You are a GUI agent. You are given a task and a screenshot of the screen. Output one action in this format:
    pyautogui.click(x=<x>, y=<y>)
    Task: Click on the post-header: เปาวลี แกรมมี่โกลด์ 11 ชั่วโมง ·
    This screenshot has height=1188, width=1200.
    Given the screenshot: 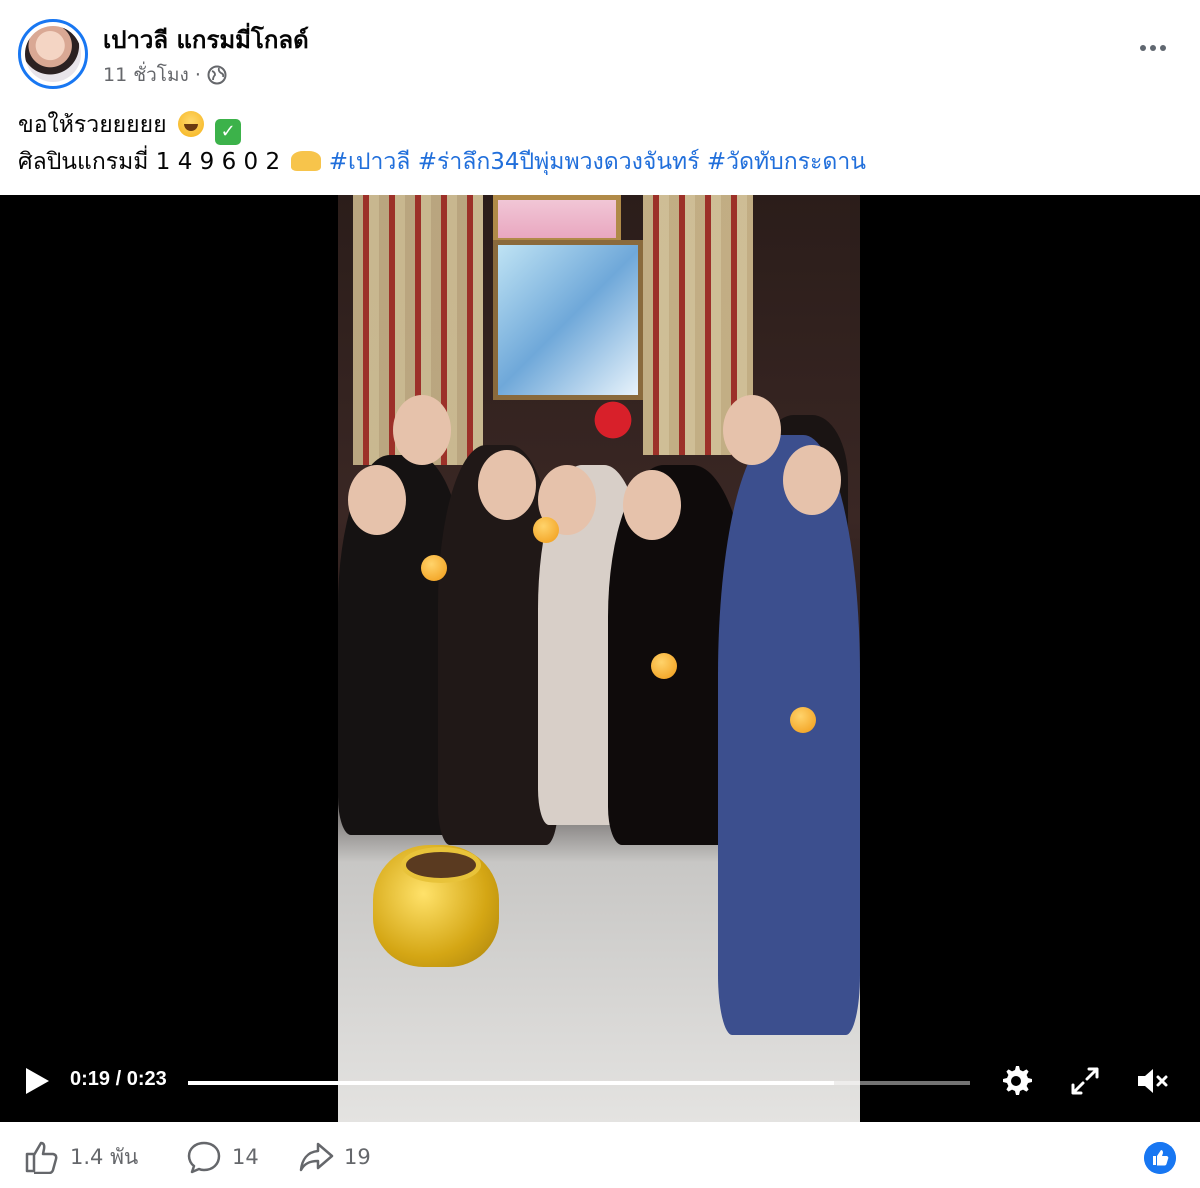 What is the action you would take?
    pyautogui.click(x=600, y=50)
    